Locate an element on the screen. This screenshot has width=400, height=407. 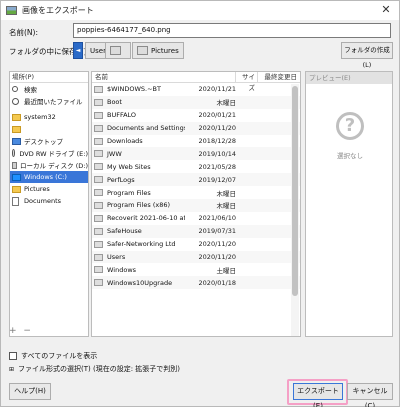
file-name-cell: Users is located at coordinates (138, 257).